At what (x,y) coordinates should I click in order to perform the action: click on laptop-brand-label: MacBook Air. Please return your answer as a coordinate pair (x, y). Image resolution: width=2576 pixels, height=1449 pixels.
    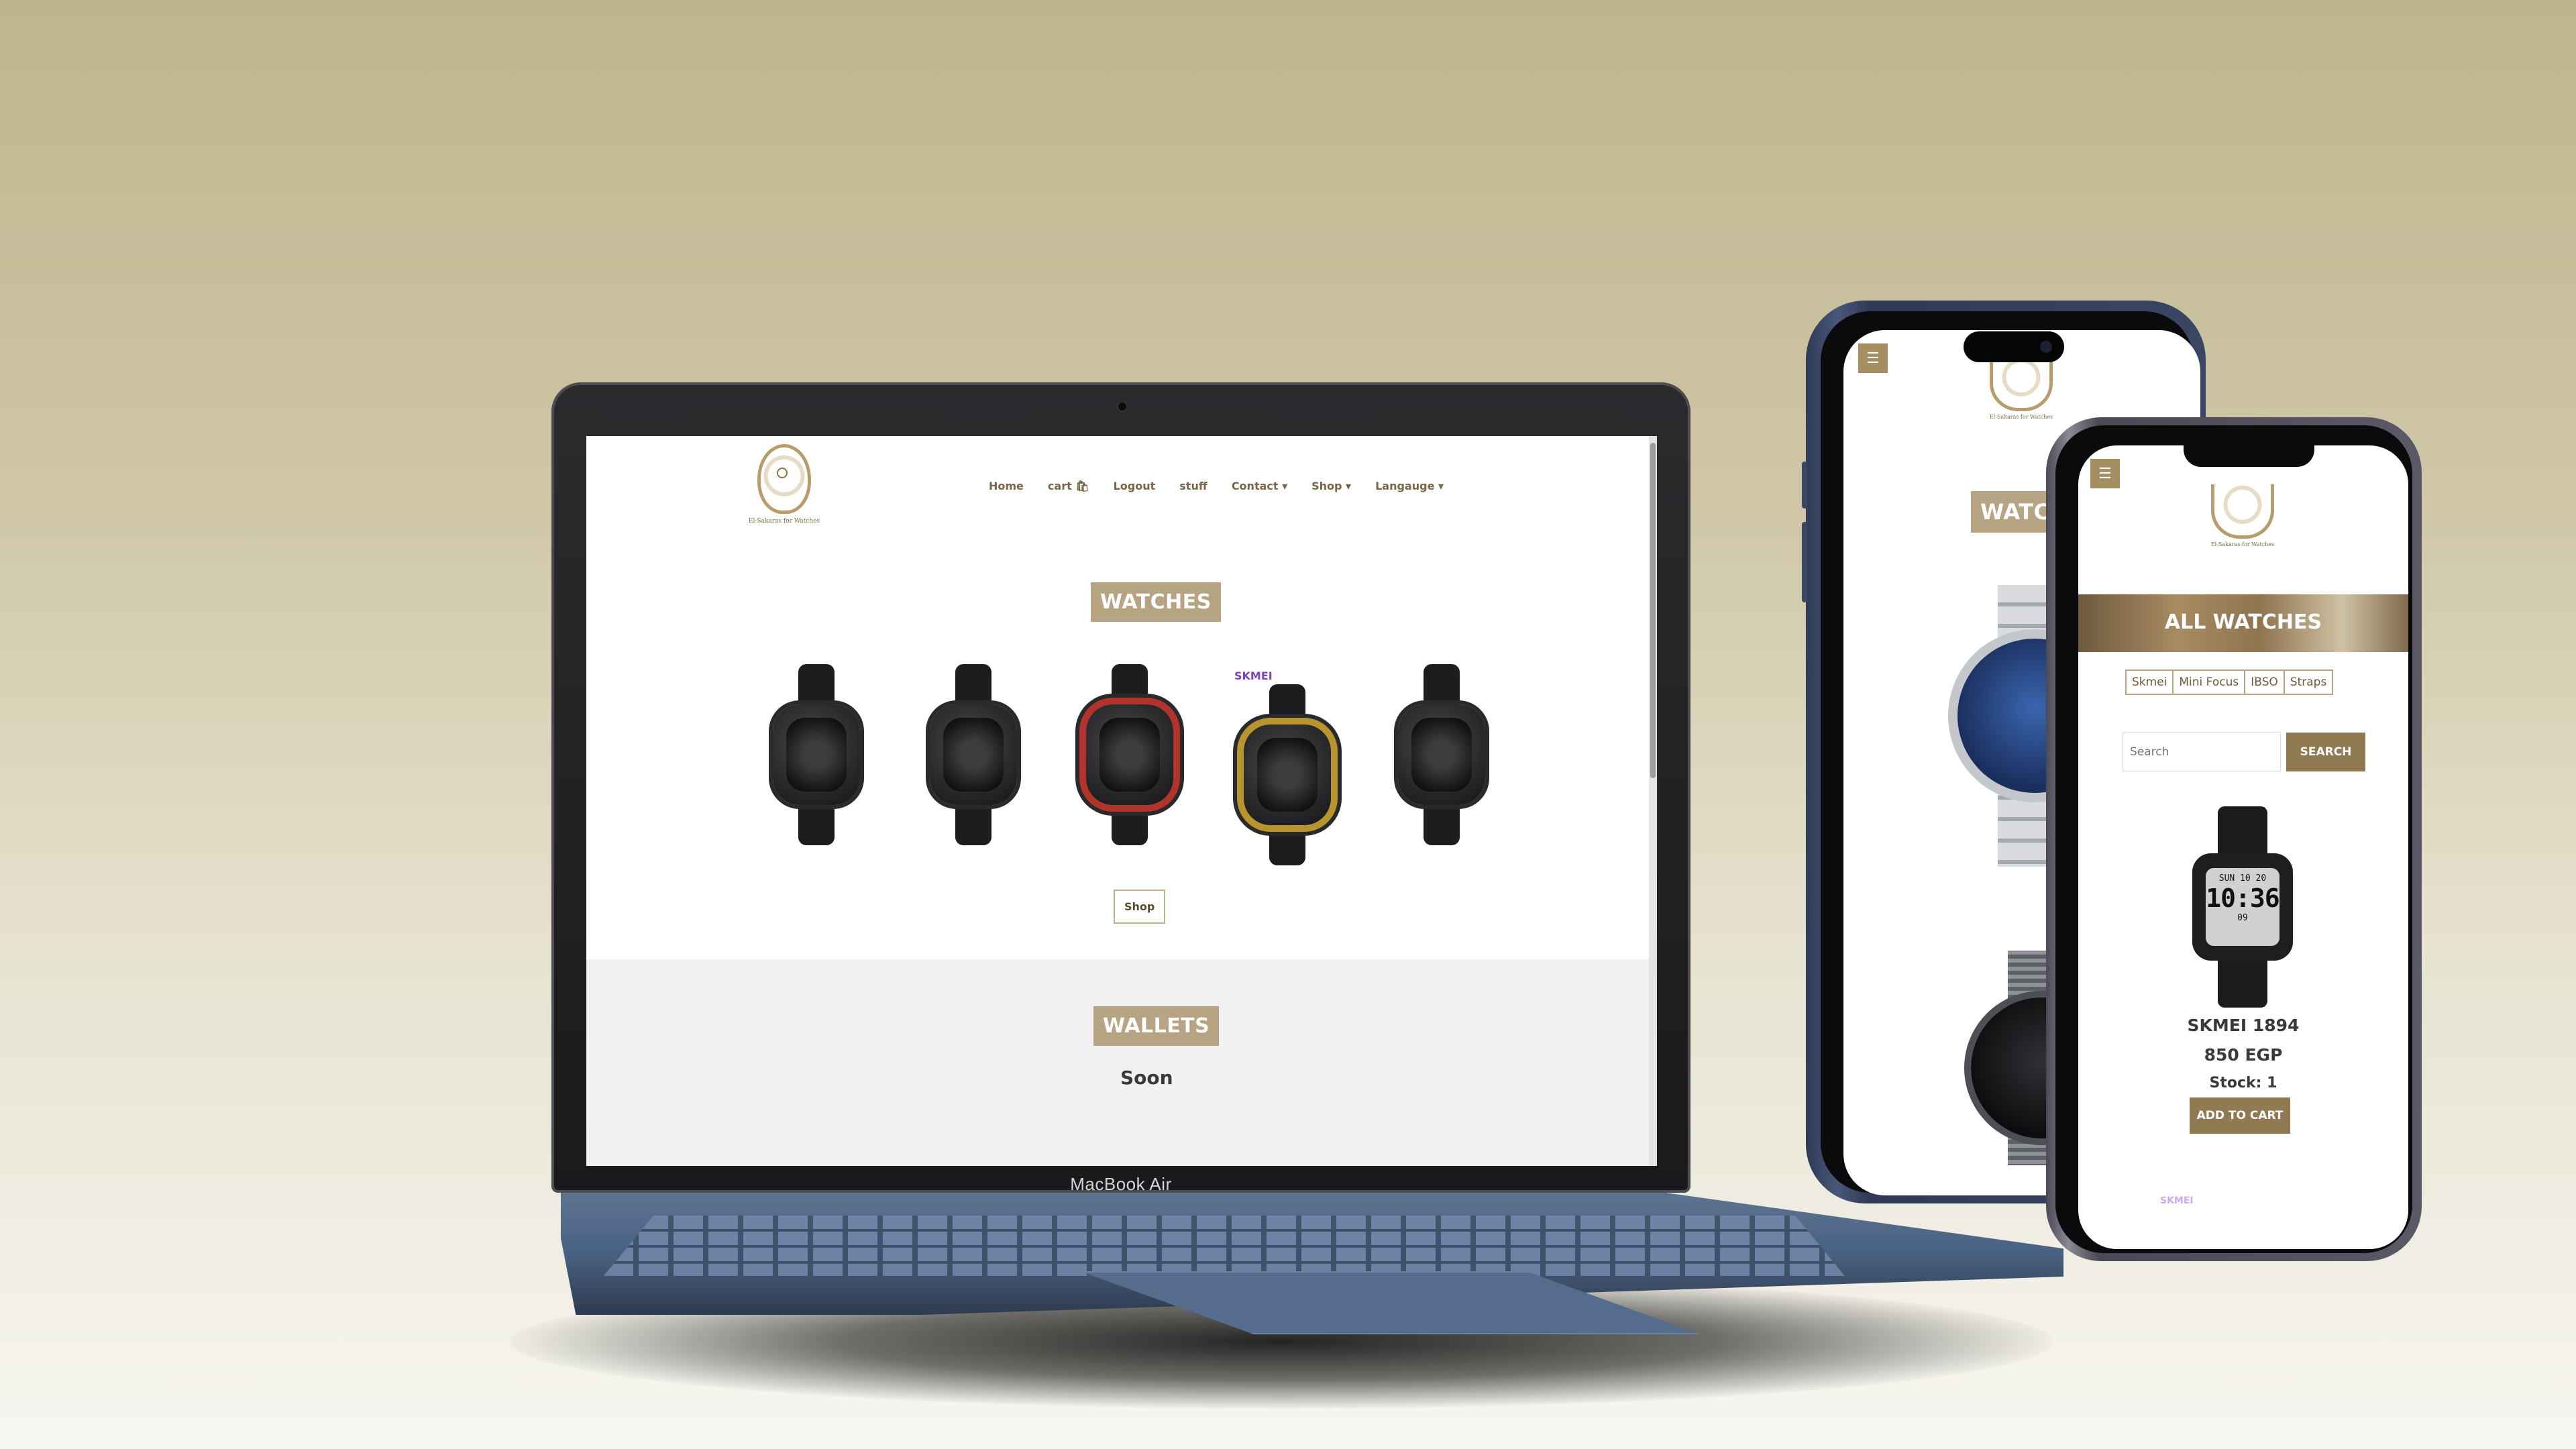
    Looking at the image, I should click on (1121, 1184).